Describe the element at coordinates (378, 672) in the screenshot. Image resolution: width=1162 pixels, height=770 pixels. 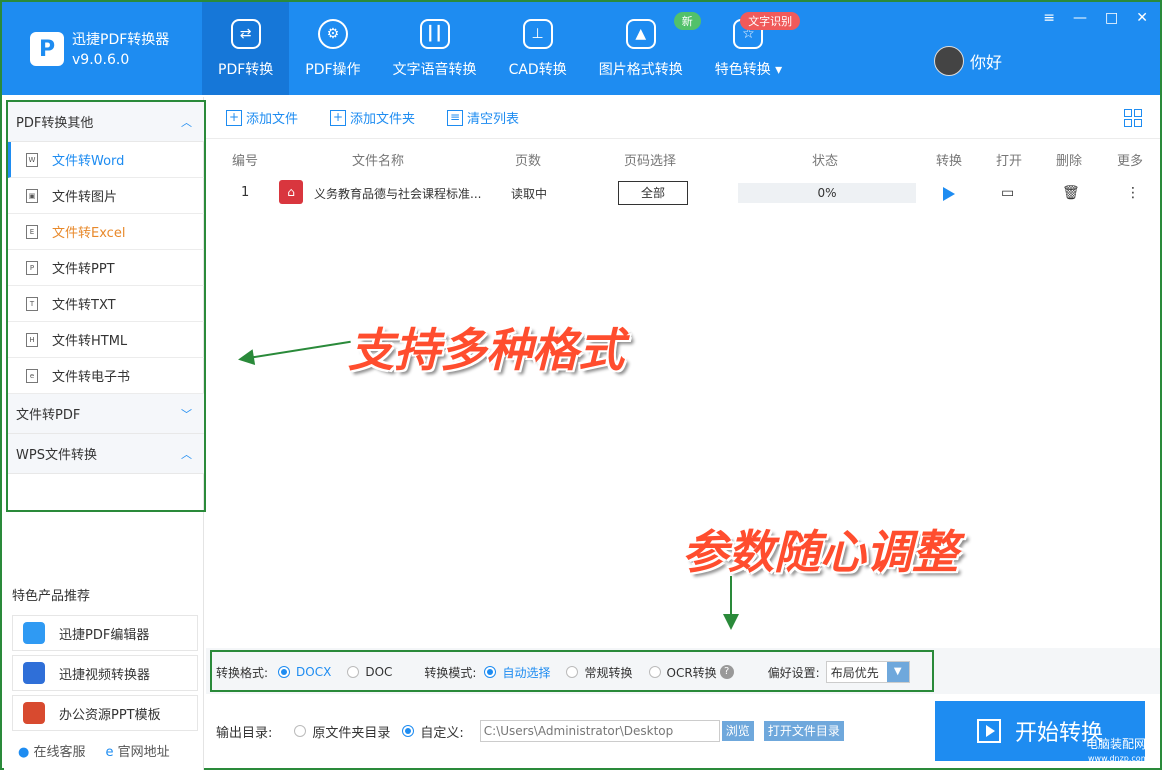
I see `doc-label: DOC` at that location.